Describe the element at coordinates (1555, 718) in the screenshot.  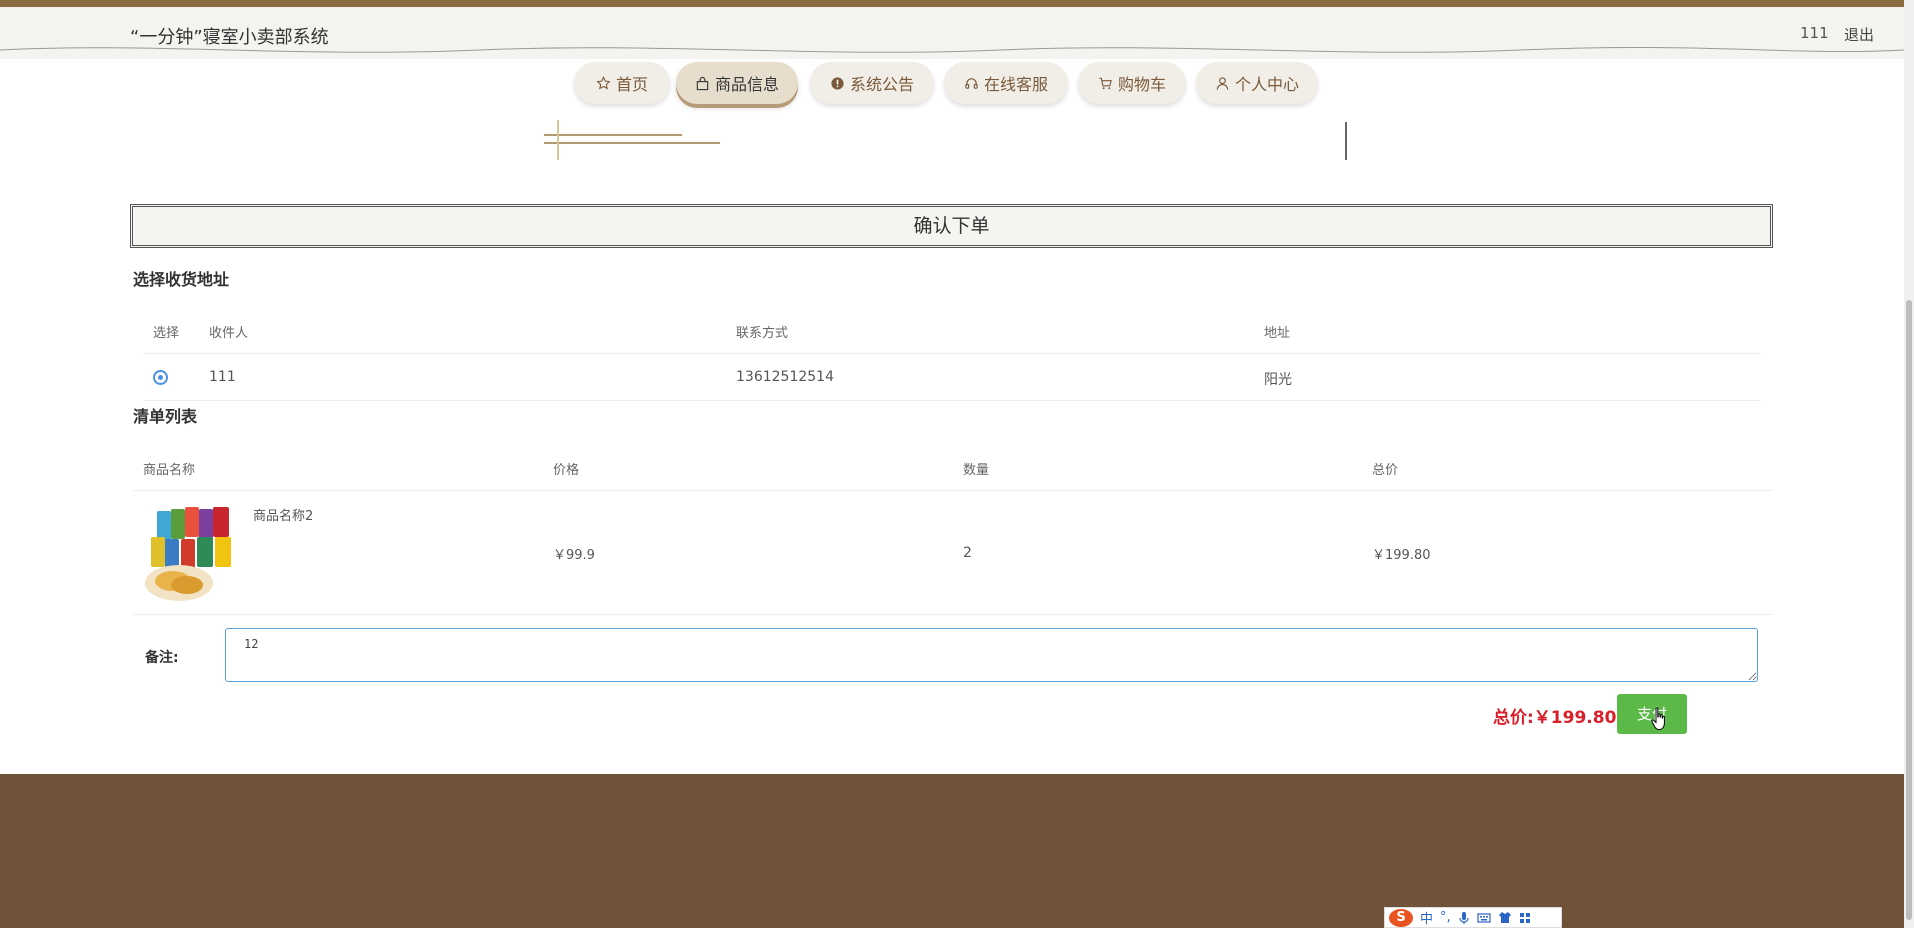
I see `total-price: 总价:￥199.80` at that location.